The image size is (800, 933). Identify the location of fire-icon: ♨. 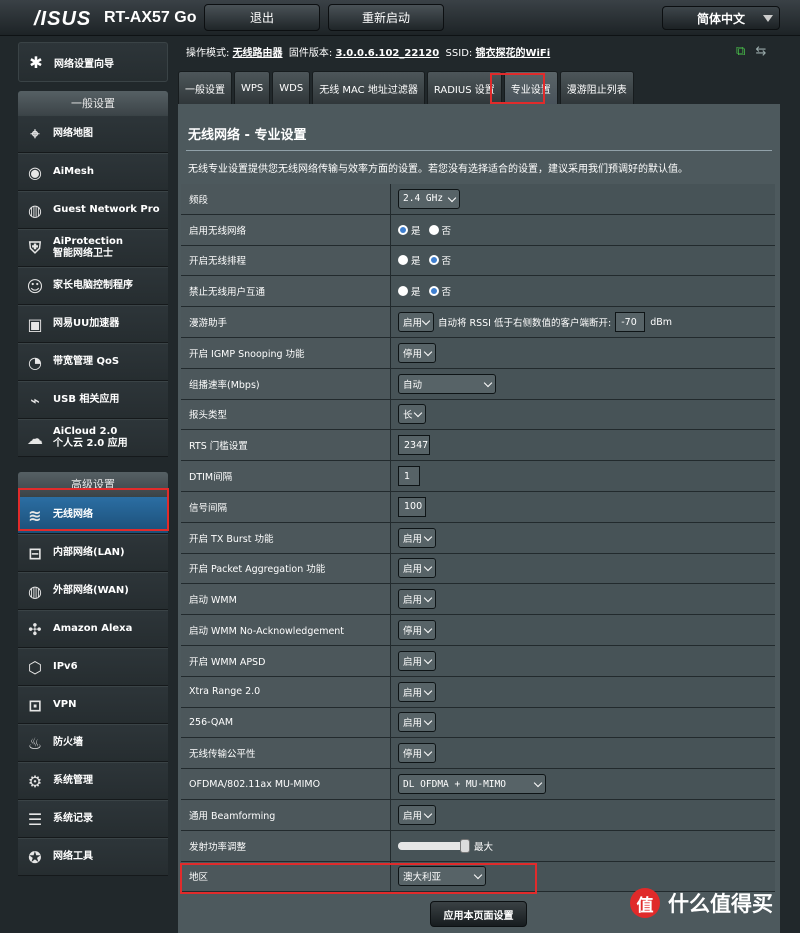
(35, 743).